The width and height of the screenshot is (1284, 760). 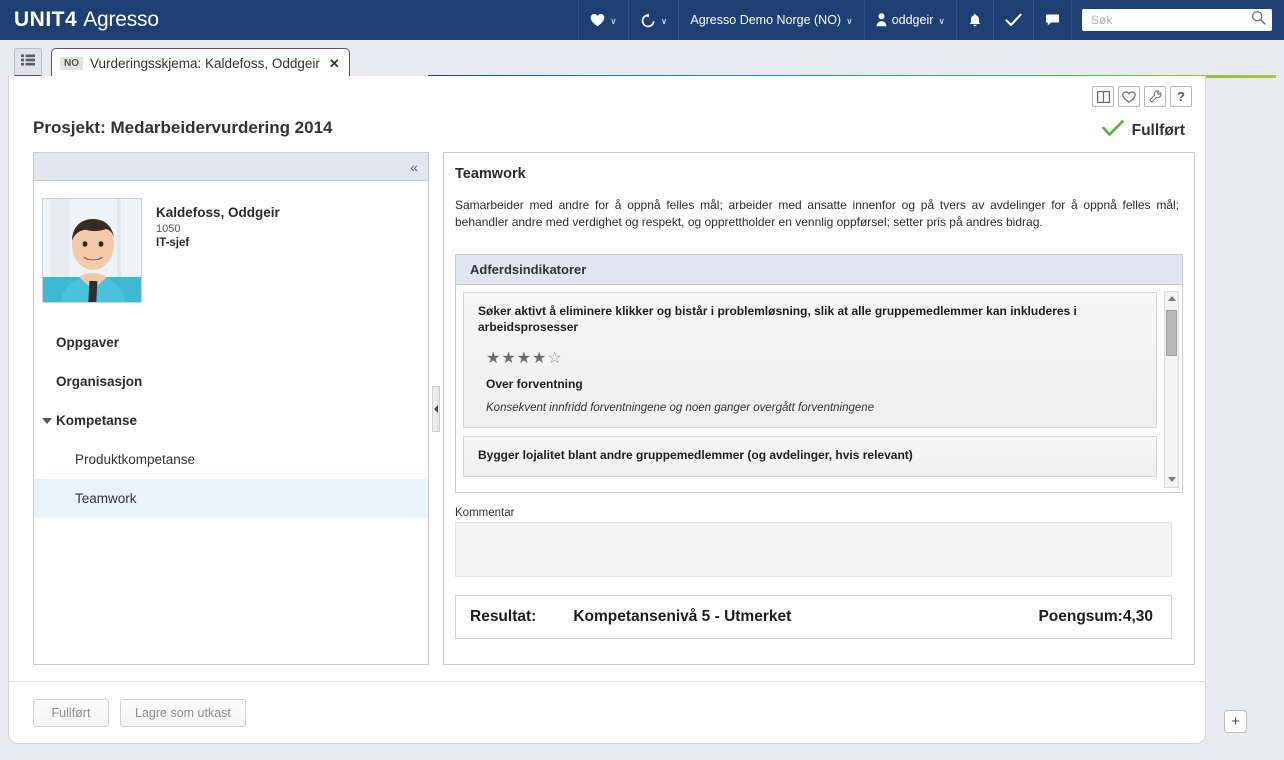 I want to click on brand-unit4: UNIT4, so click(x=46, y=19).